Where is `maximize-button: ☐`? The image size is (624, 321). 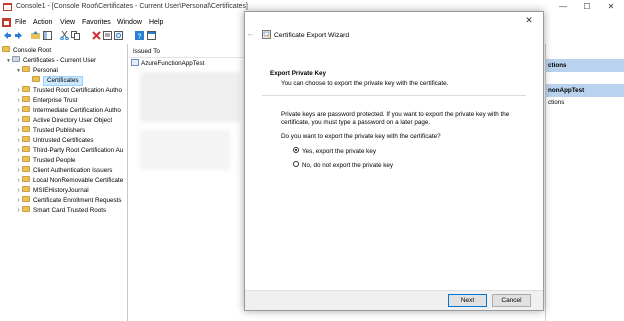
maximize-button: ☐ is located at coordinates (587, 7).